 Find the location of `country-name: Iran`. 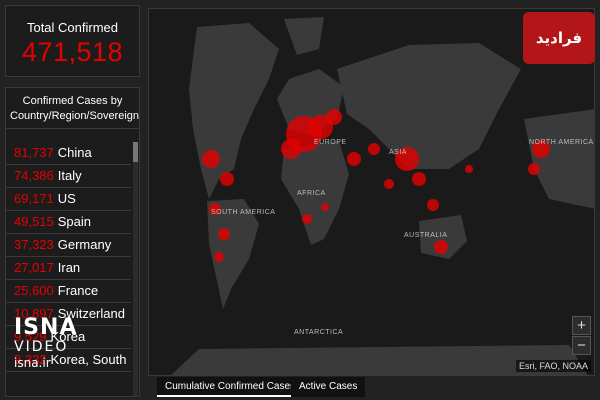

country-name: Iran is located at coordinates (69, 267).